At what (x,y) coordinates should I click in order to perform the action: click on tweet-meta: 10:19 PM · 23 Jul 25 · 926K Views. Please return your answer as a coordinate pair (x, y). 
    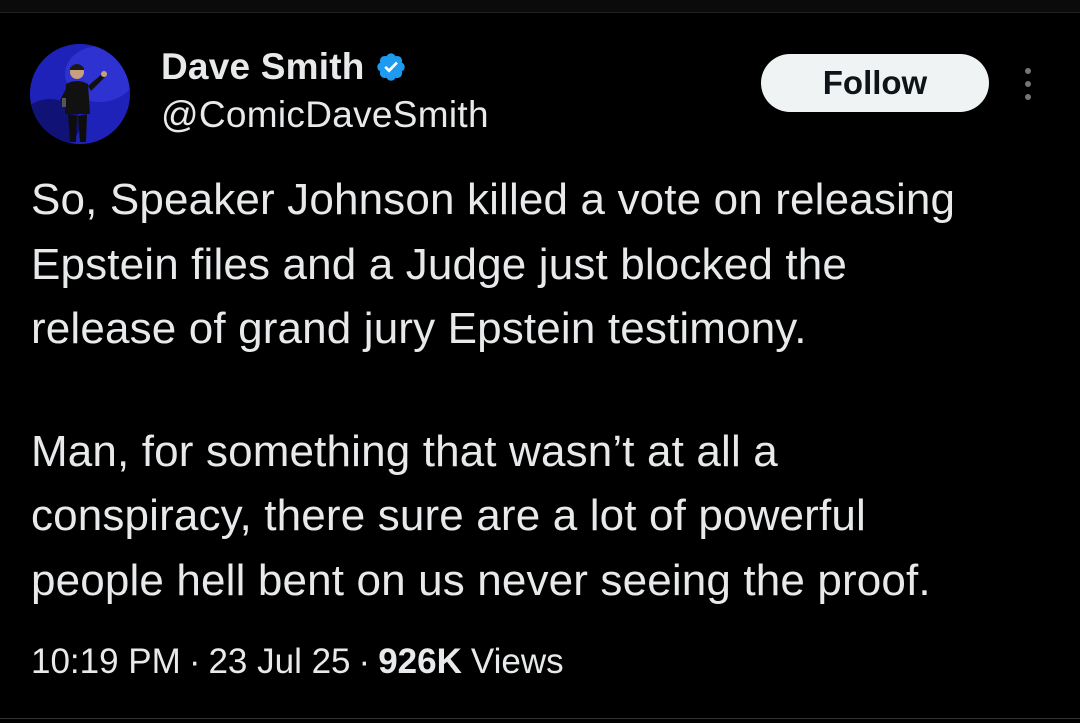
    Looking at the image, I should click on (297, 662).